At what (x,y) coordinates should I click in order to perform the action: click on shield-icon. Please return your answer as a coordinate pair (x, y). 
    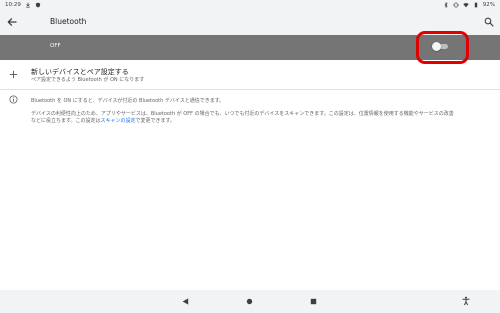
    Looking at the image, I should click on (37, 4).